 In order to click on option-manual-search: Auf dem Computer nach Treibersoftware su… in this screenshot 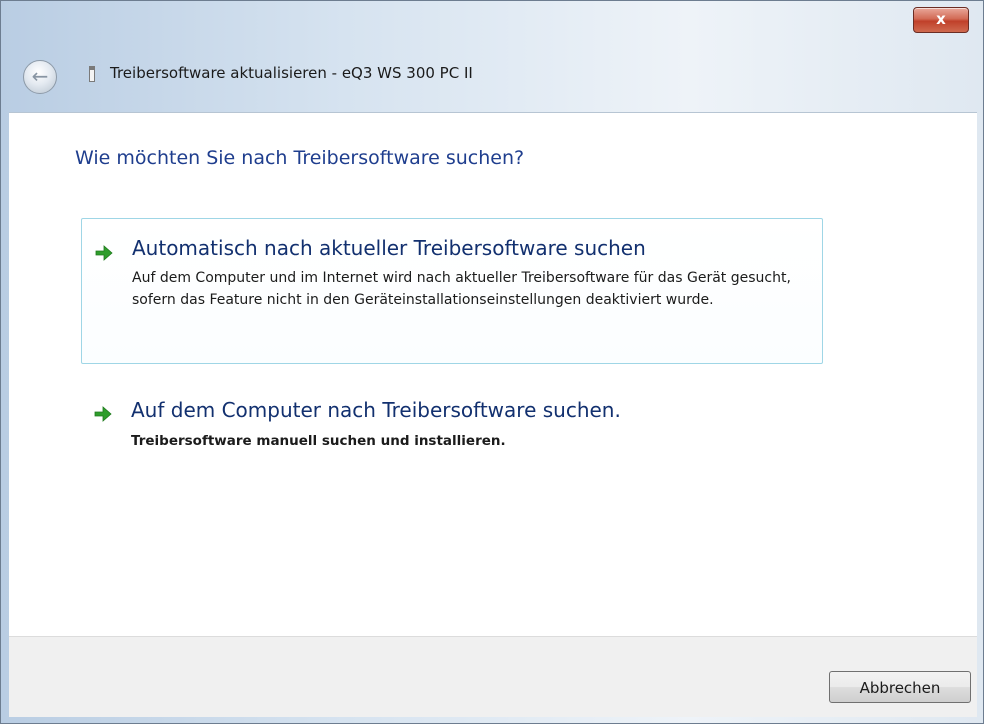, I will do `click(452, 423)`.